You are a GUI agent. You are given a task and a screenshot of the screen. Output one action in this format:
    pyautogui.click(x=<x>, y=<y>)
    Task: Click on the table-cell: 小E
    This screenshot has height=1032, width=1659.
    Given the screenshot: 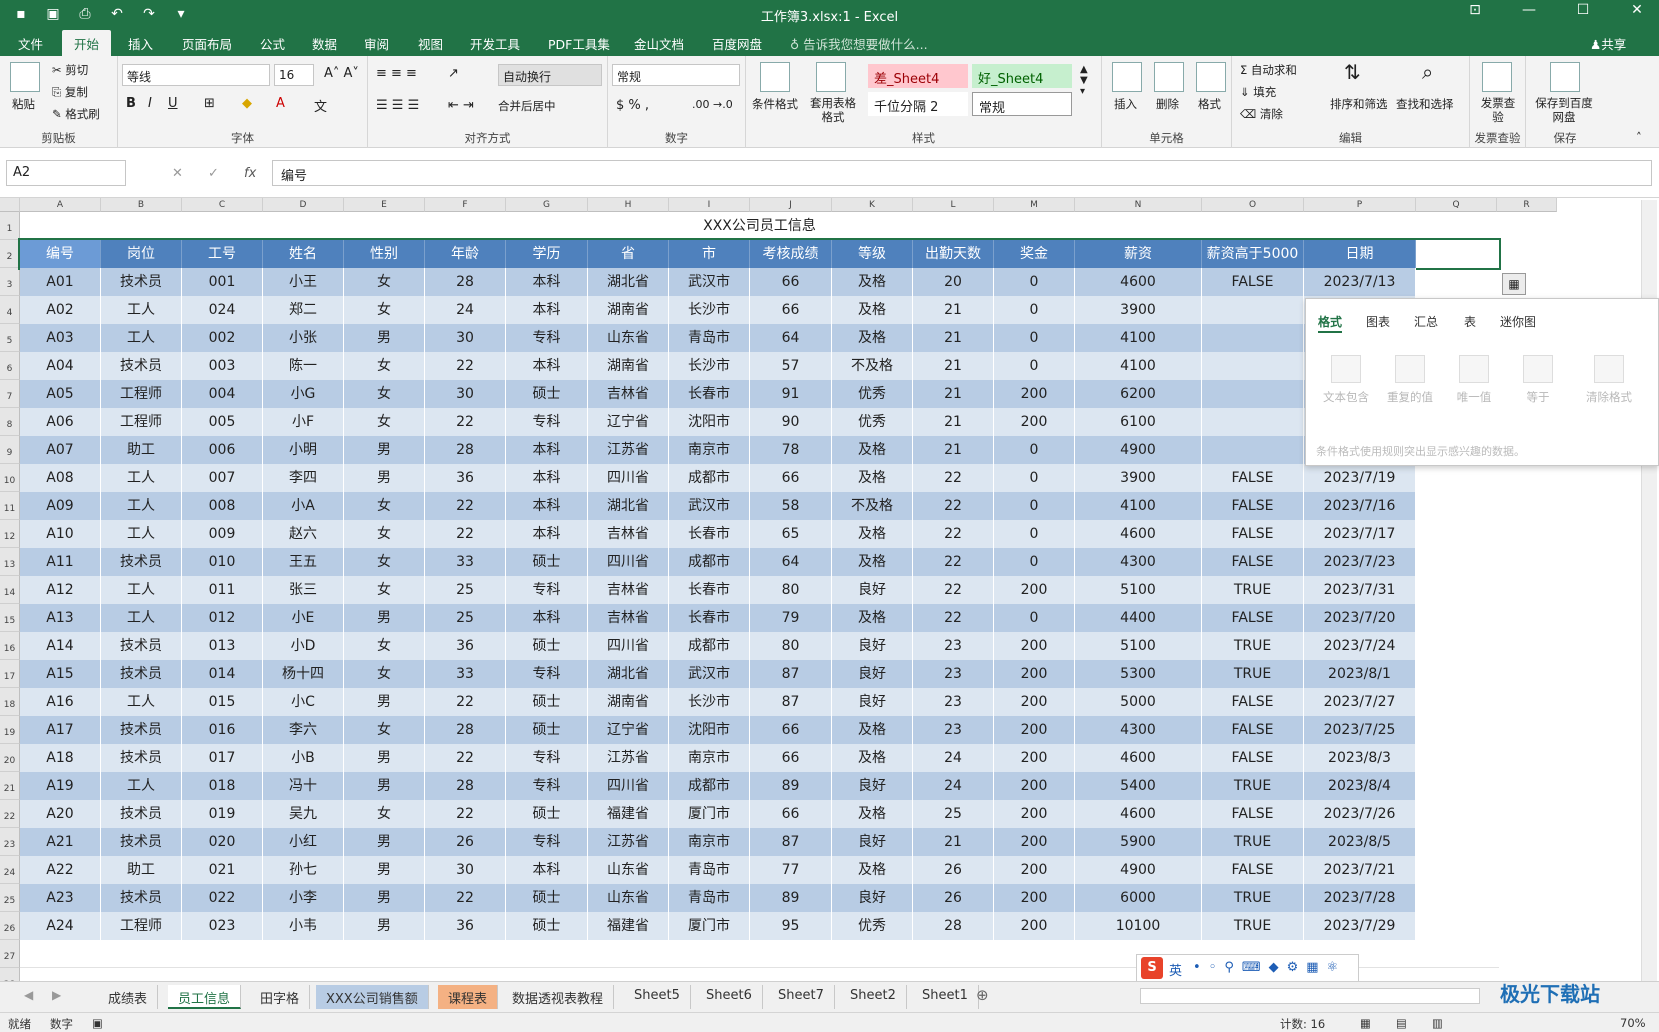 What is the action you would take?
    pyautogui.click(x=303, y=618)
    